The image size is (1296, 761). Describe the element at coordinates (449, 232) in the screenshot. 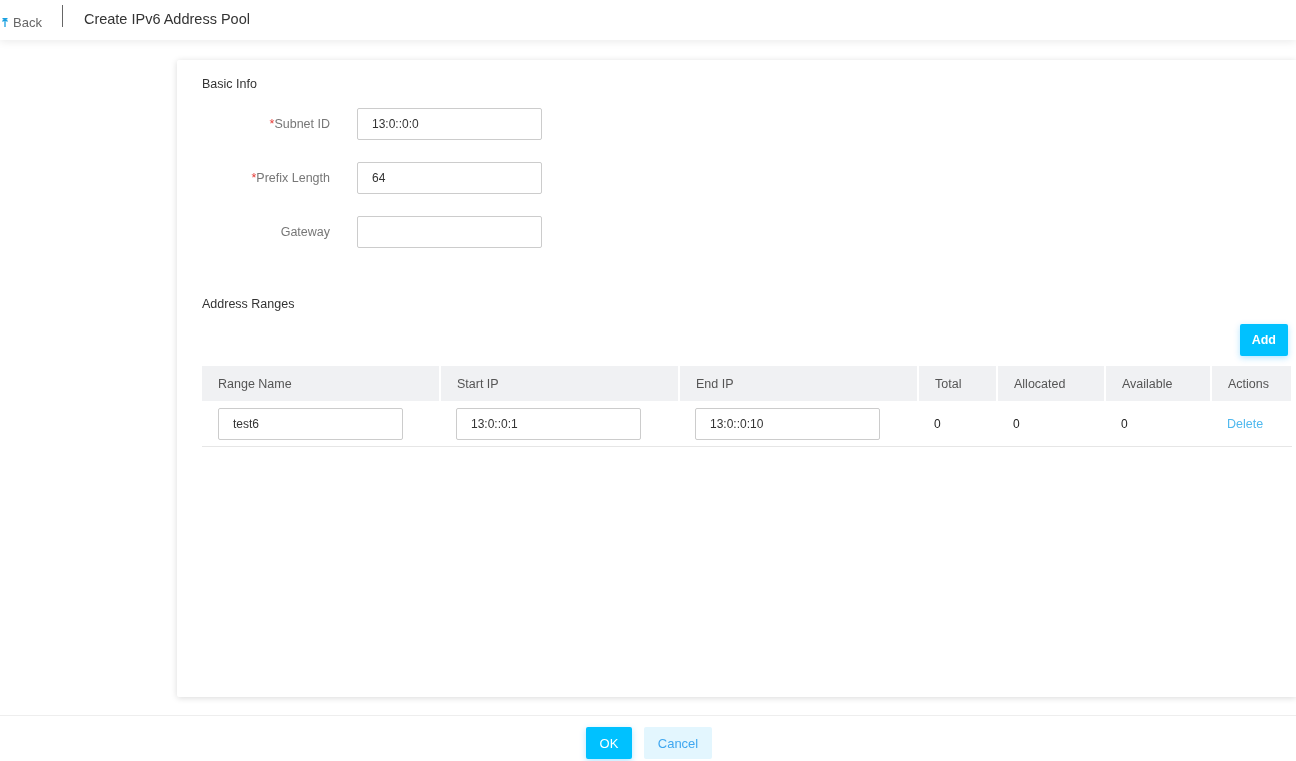

I see `input-field` at that location.